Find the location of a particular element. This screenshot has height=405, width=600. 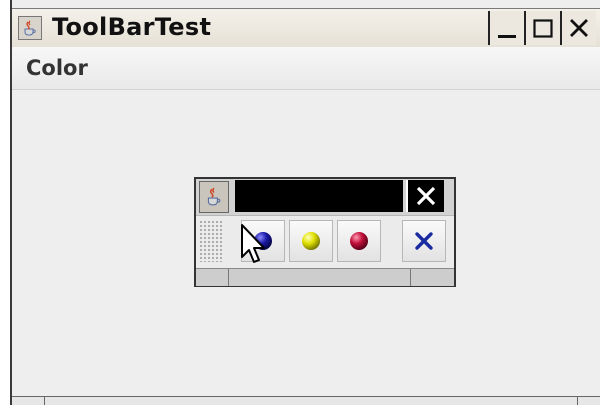

menu-bar: Color is located at coordinates (306, 68).